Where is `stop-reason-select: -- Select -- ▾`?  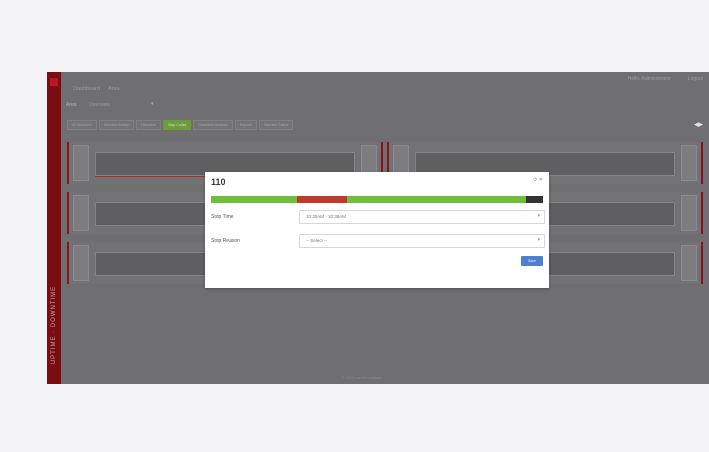
stop-reason-select: -- Select -- ▾ is located at coordinates (422, 241).